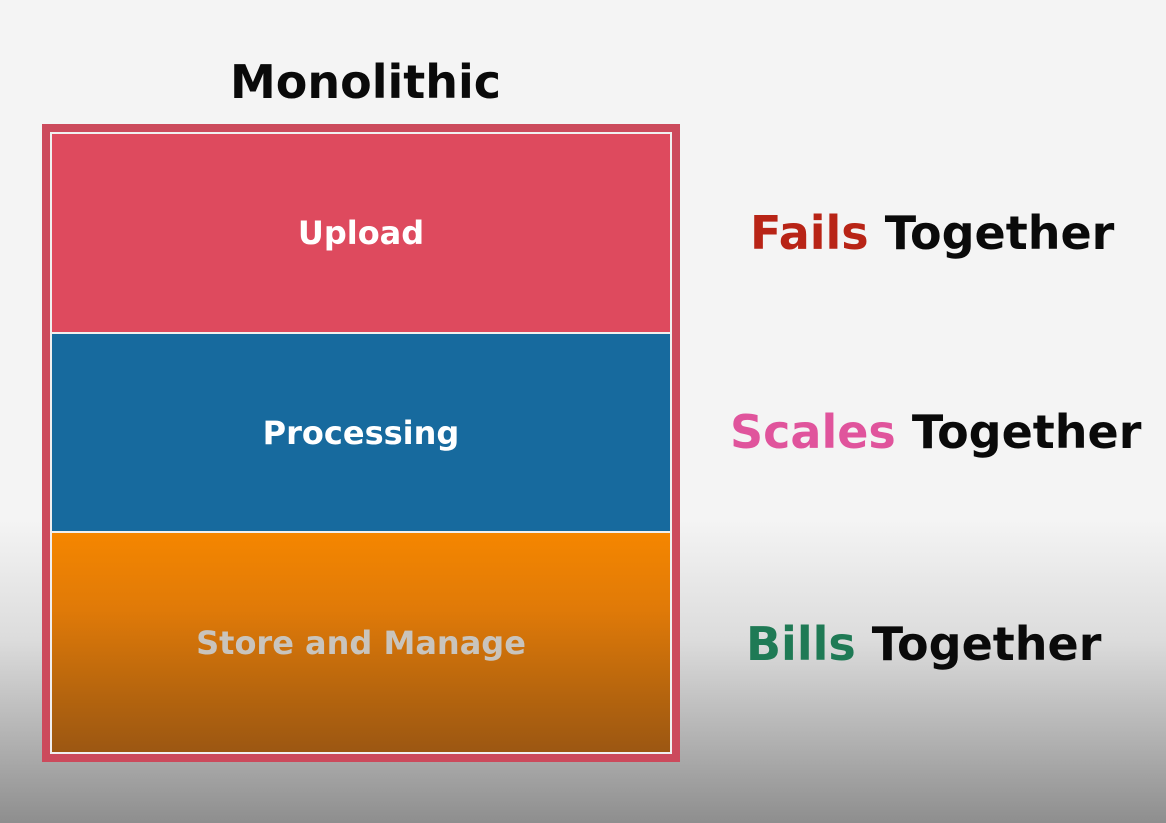 The height and width of the screenshot is (823, 1166). What do you see at coordinates (986, 644) in the screenshot?
I see `trait-bills-rest: Together` at bounding box center [986, 644].